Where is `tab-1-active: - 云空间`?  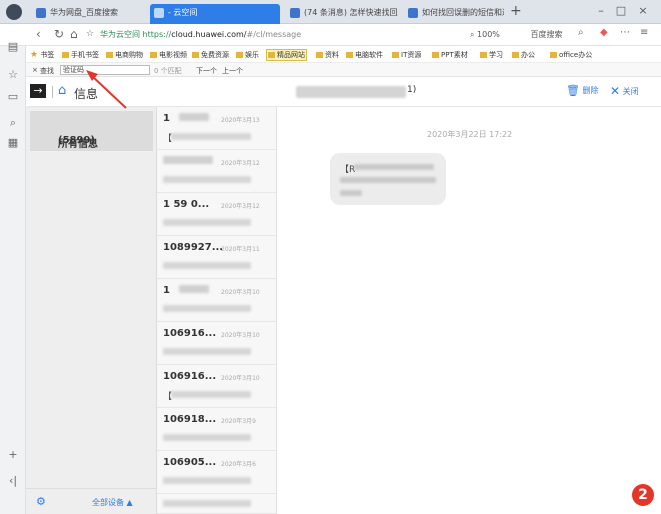 tab-1-active: - 云空间 is located at coordinates (215, 14).